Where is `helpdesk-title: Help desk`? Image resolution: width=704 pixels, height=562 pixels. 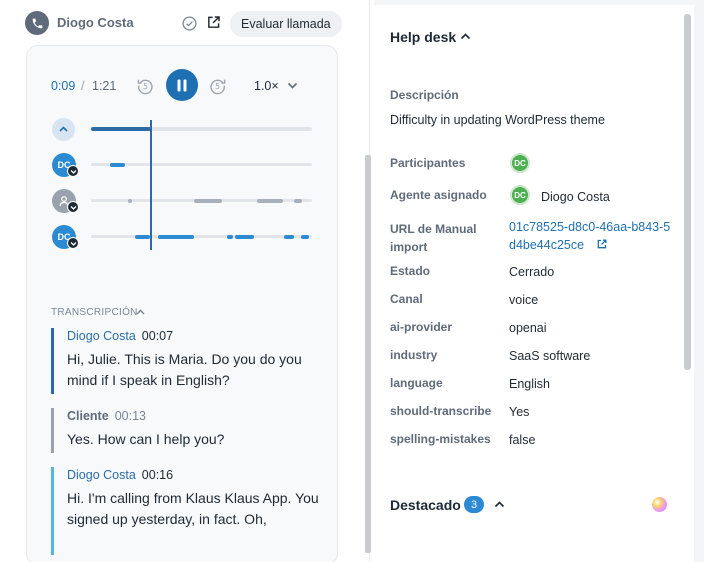
helpdesk-title: Help desk is located at coordinates (423, 37).